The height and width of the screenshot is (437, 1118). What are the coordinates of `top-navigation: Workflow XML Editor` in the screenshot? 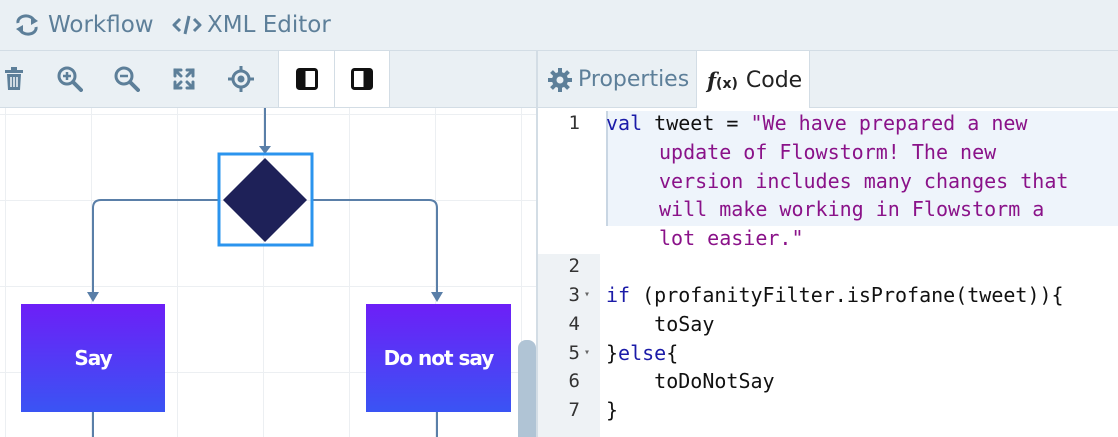 It's located at (559, 25).